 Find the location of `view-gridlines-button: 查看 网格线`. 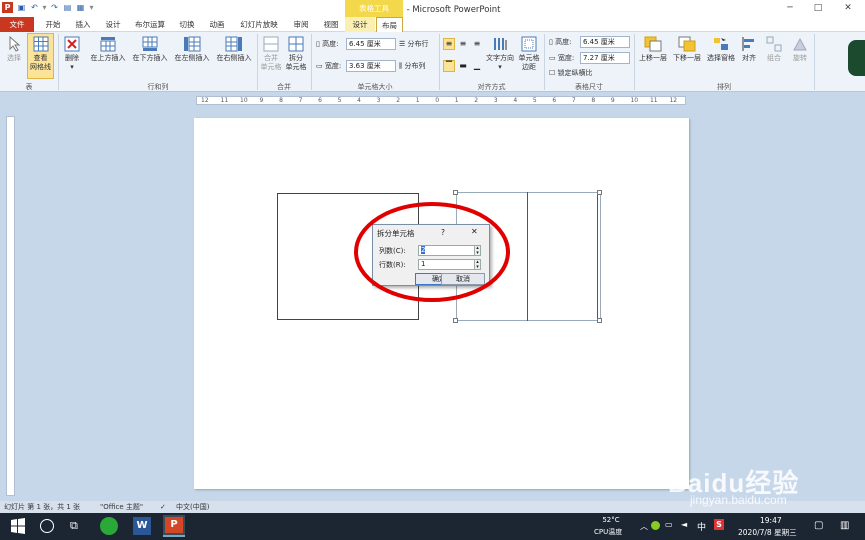

view-gridlines-button: 查看 网格线 is located at coordinates (40, 56).